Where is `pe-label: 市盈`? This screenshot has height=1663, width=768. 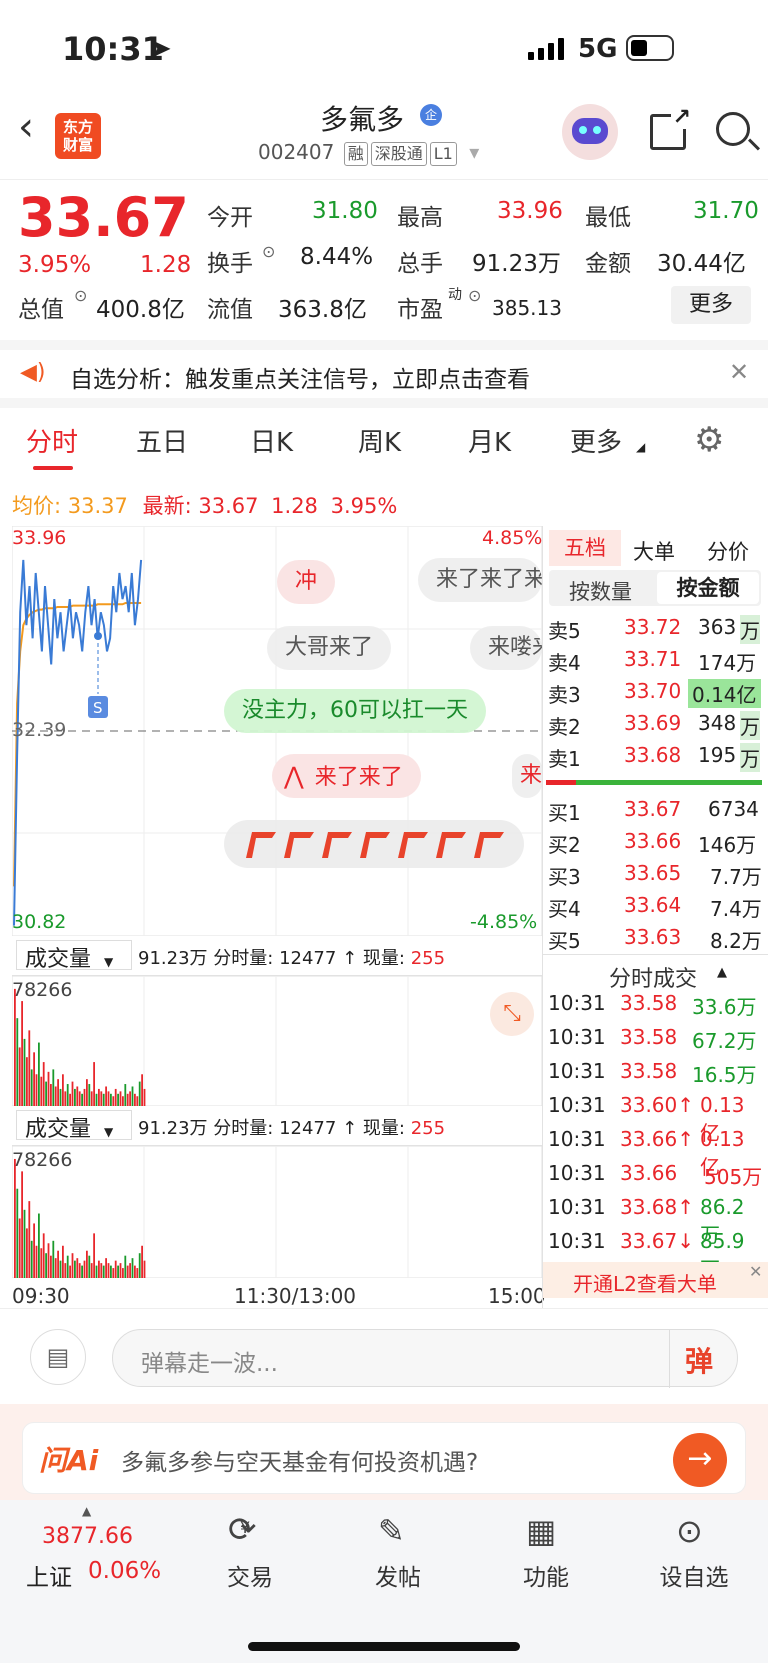 pe-label: 市盈 is located at coordinates (420, 310).